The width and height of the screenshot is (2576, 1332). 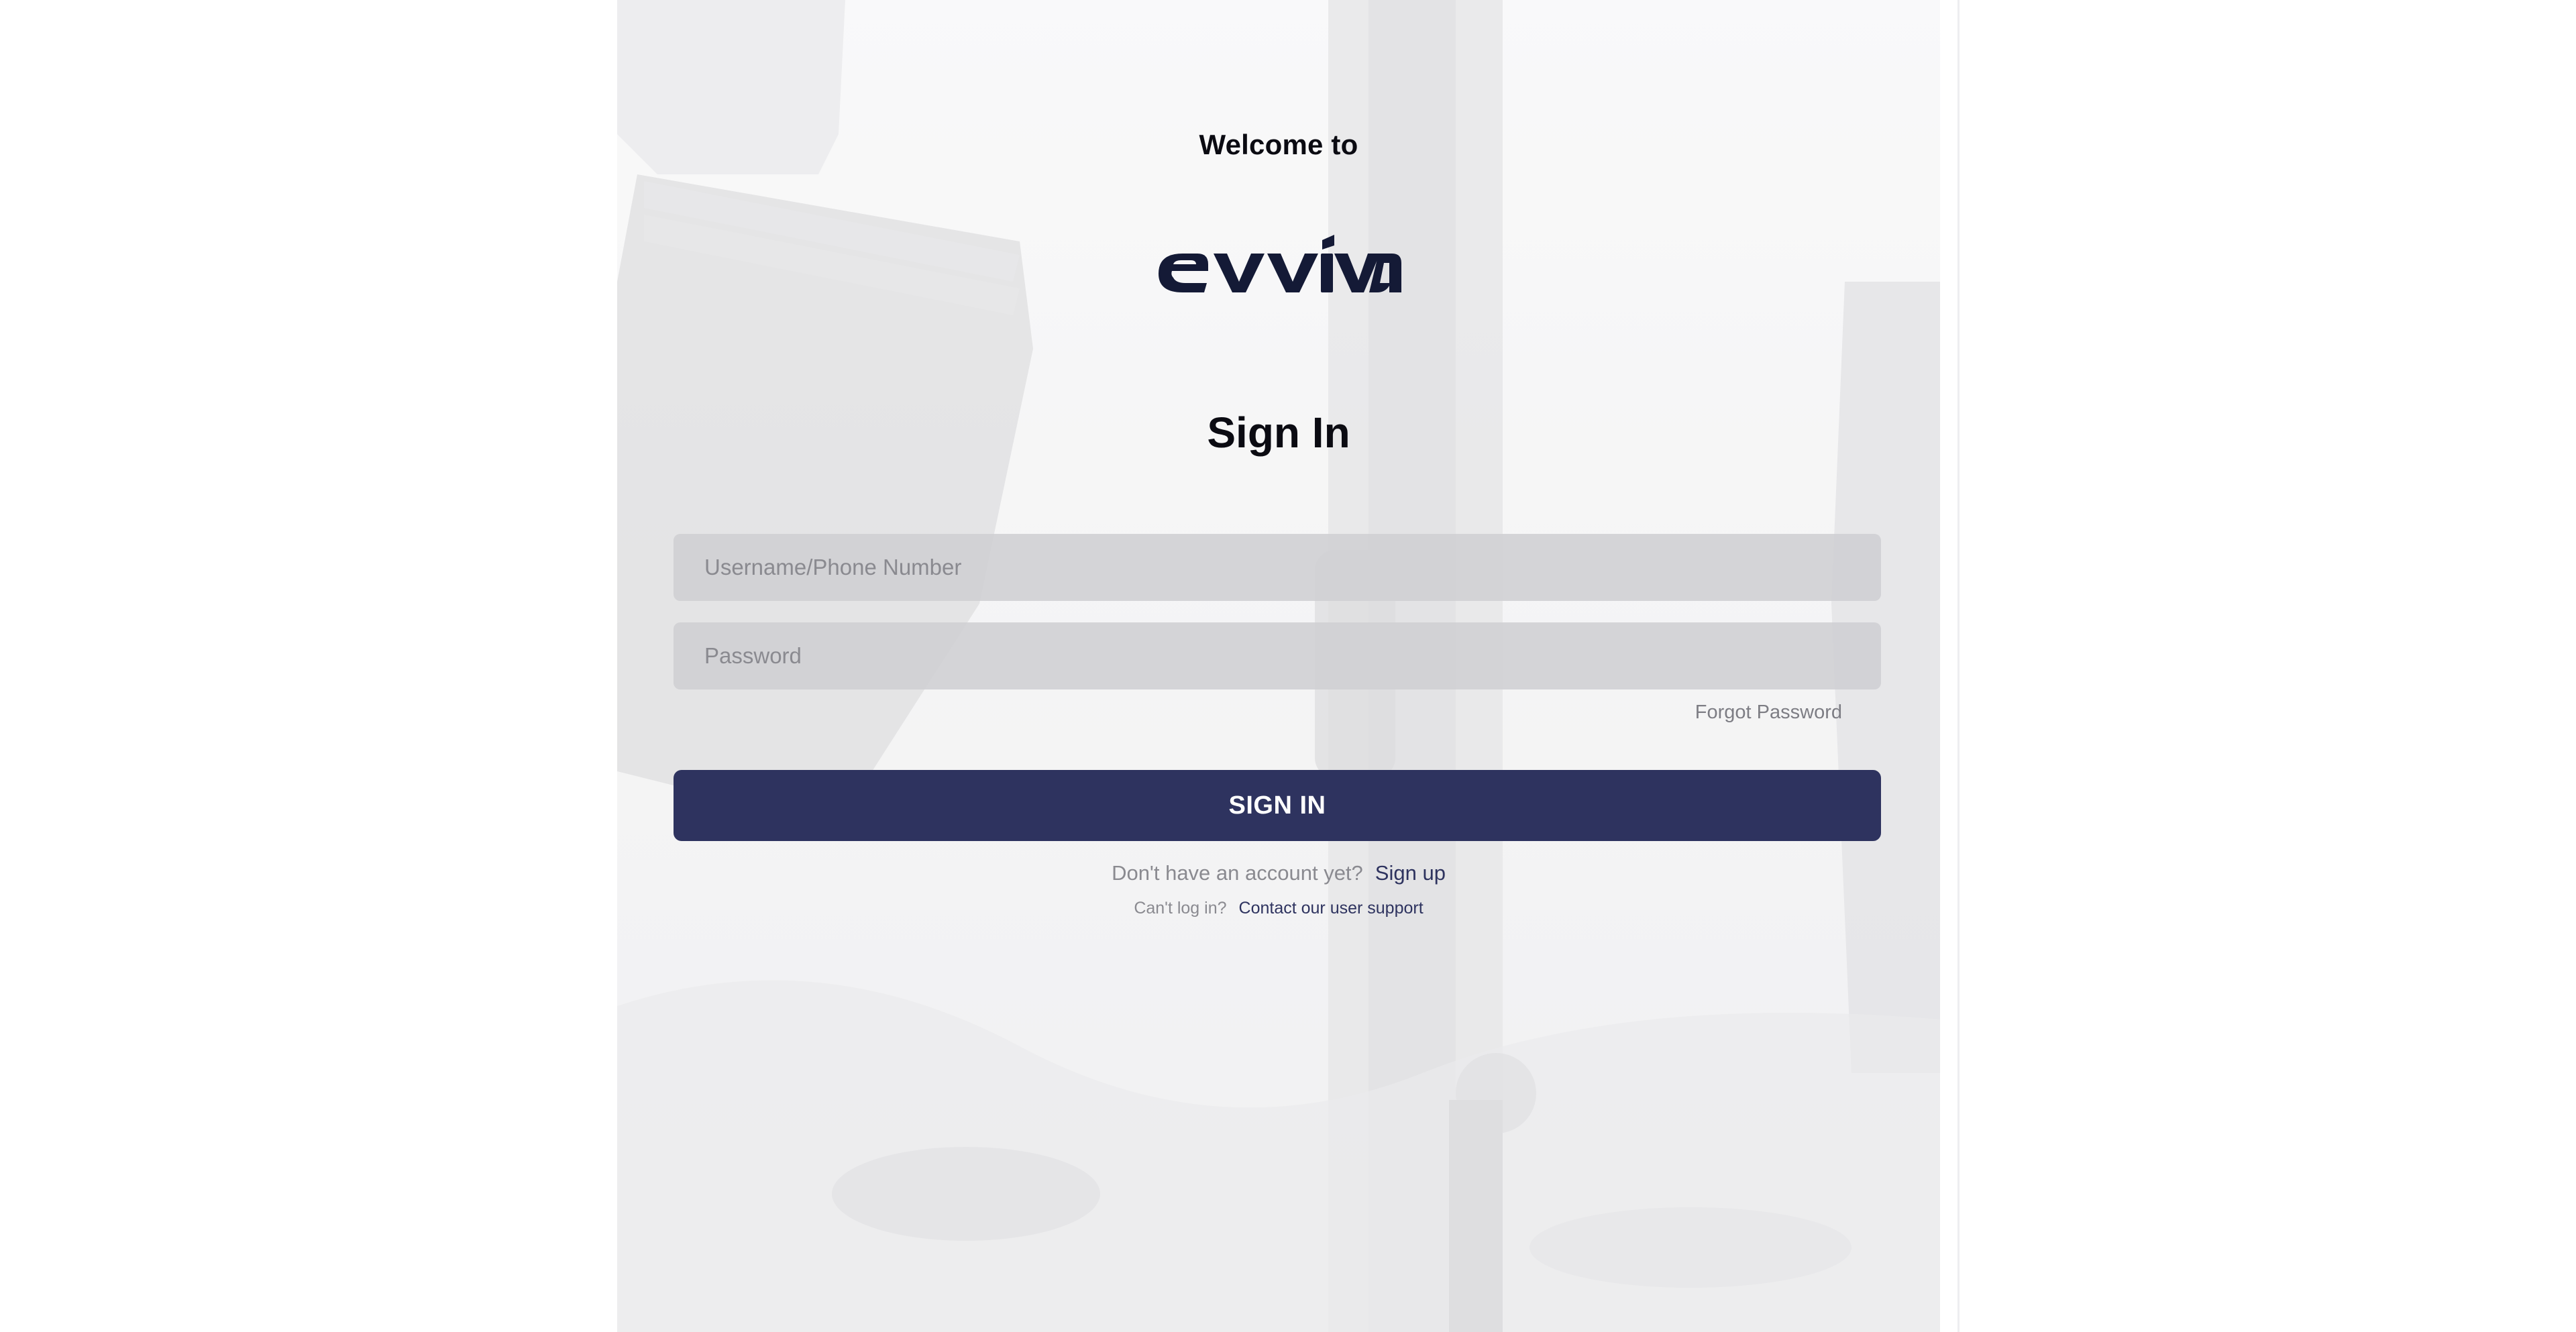 What do you see at coordinates (1277, 655) in the screenshot?
I see `password-input` at bounding box center [1277, 655].